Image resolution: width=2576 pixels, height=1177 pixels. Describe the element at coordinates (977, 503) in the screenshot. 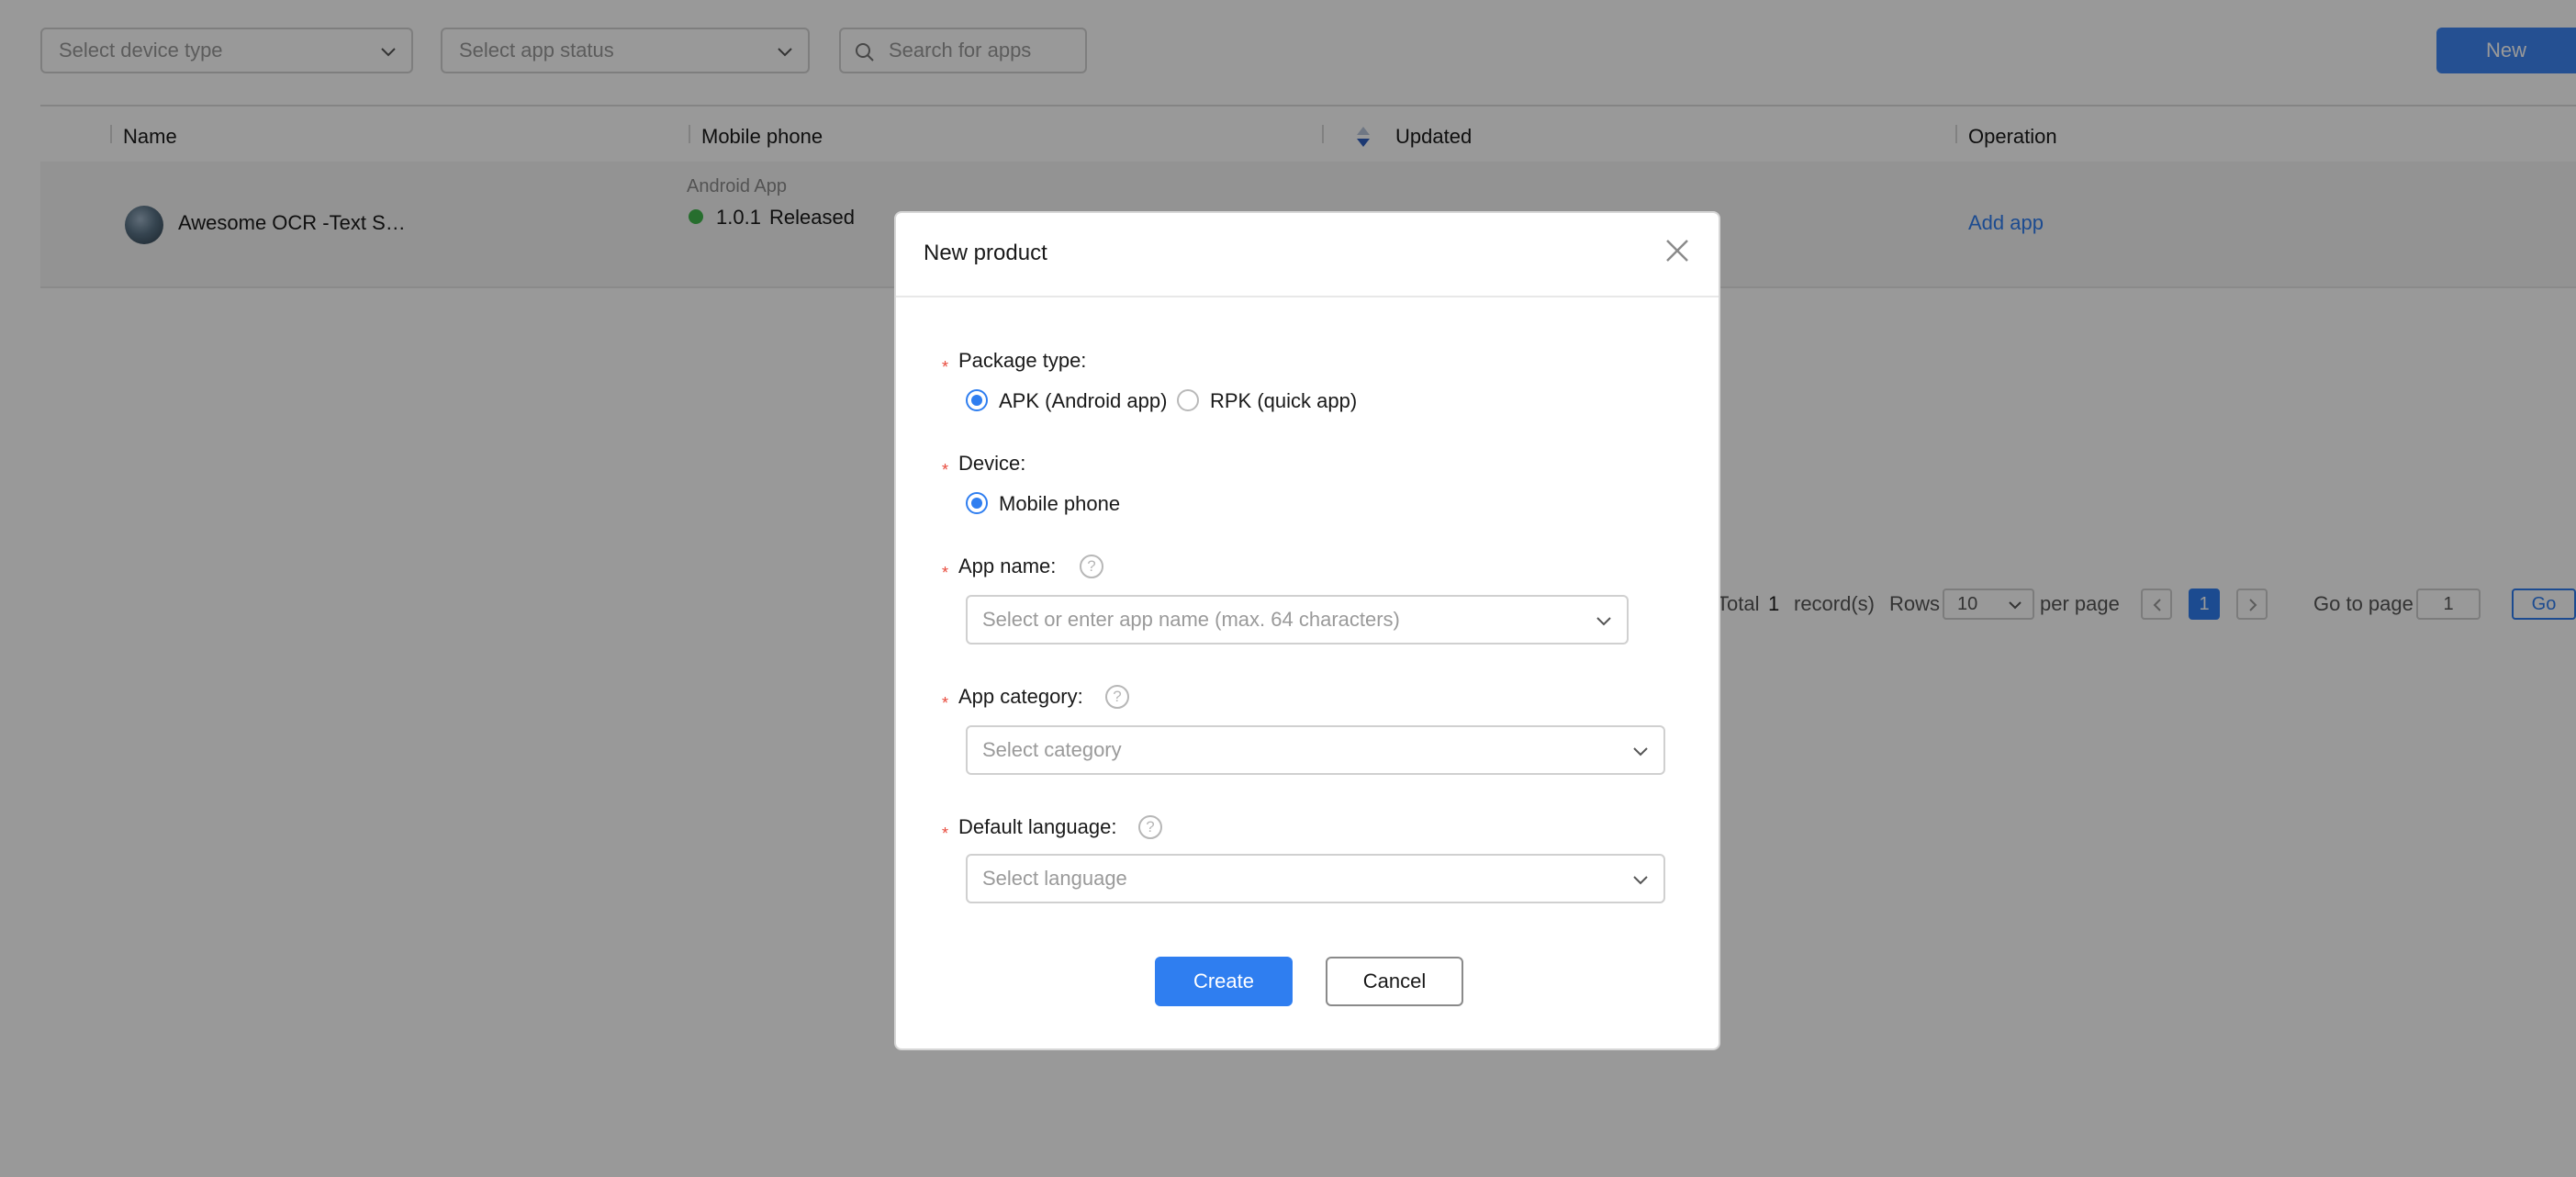

I see `radio-mobile-phone` at that location.